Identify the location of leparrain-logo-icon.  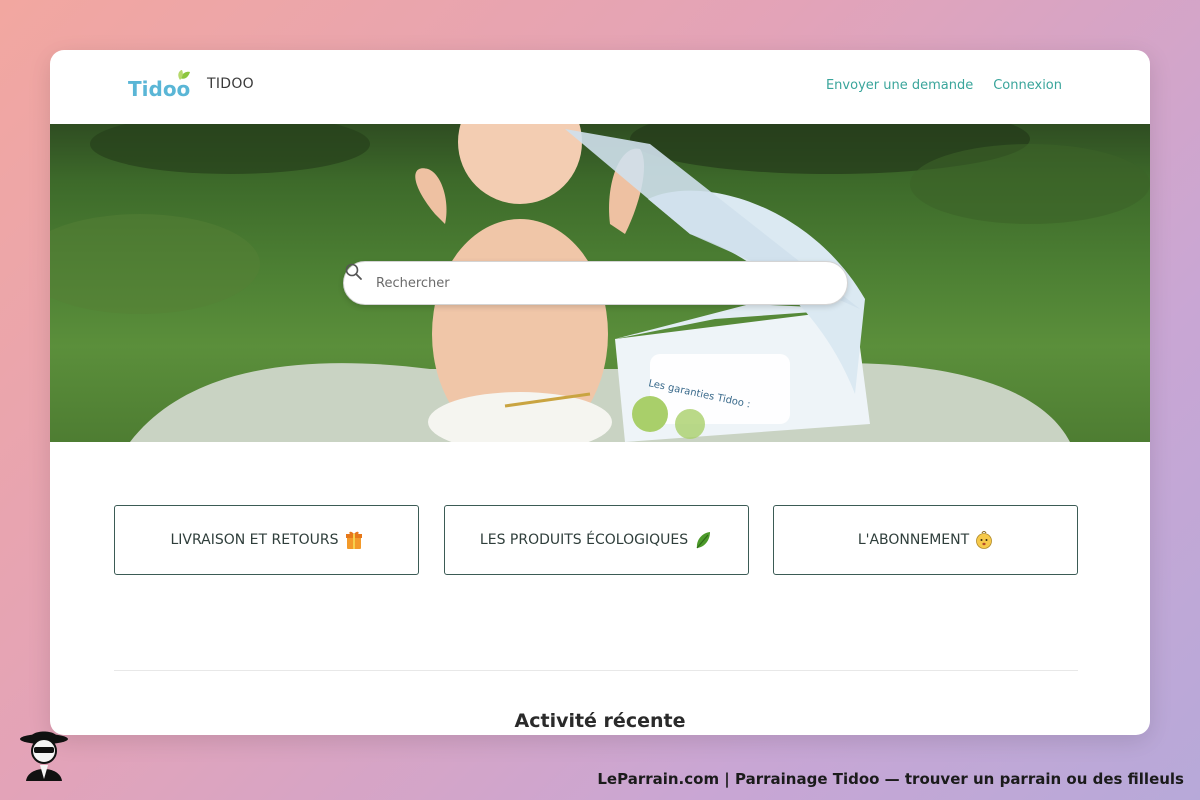
(44, 756).